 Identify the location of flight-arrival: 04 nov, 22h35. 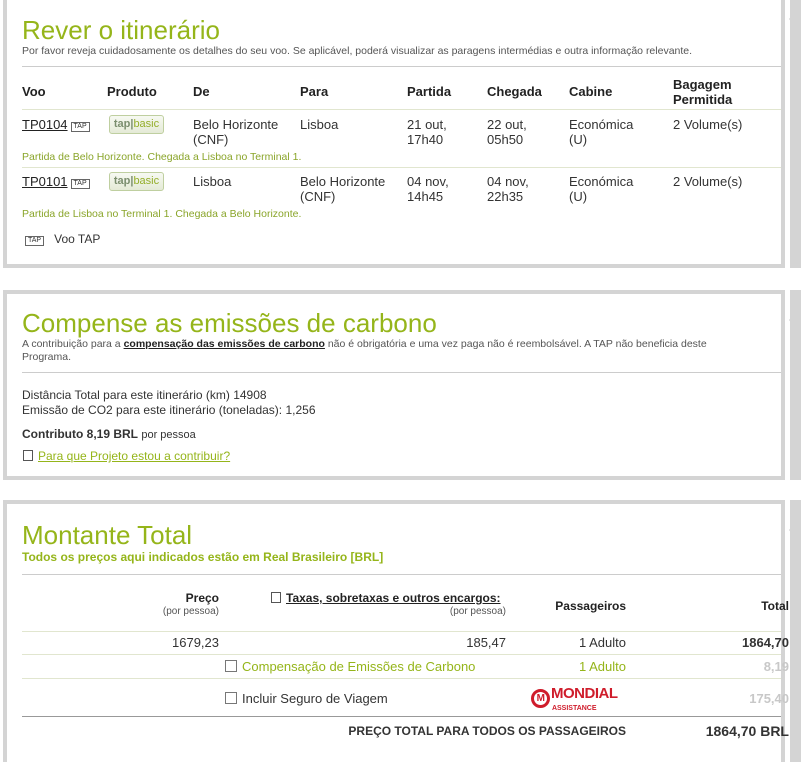
(508, 189).